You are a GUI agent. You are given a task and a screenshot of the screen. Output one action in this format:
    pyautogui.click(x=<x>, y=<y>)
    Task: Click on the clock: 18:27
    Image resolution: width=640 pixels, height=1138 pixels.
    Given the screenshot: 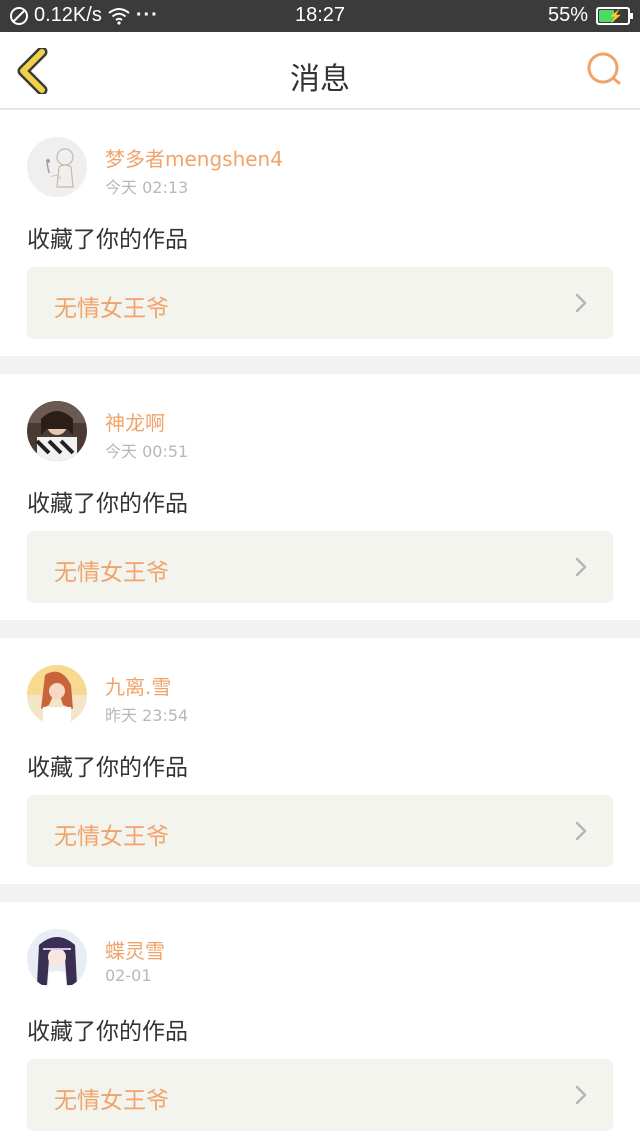 What is the action you would take?
    pyautogui.click(x=320, y=15)
    